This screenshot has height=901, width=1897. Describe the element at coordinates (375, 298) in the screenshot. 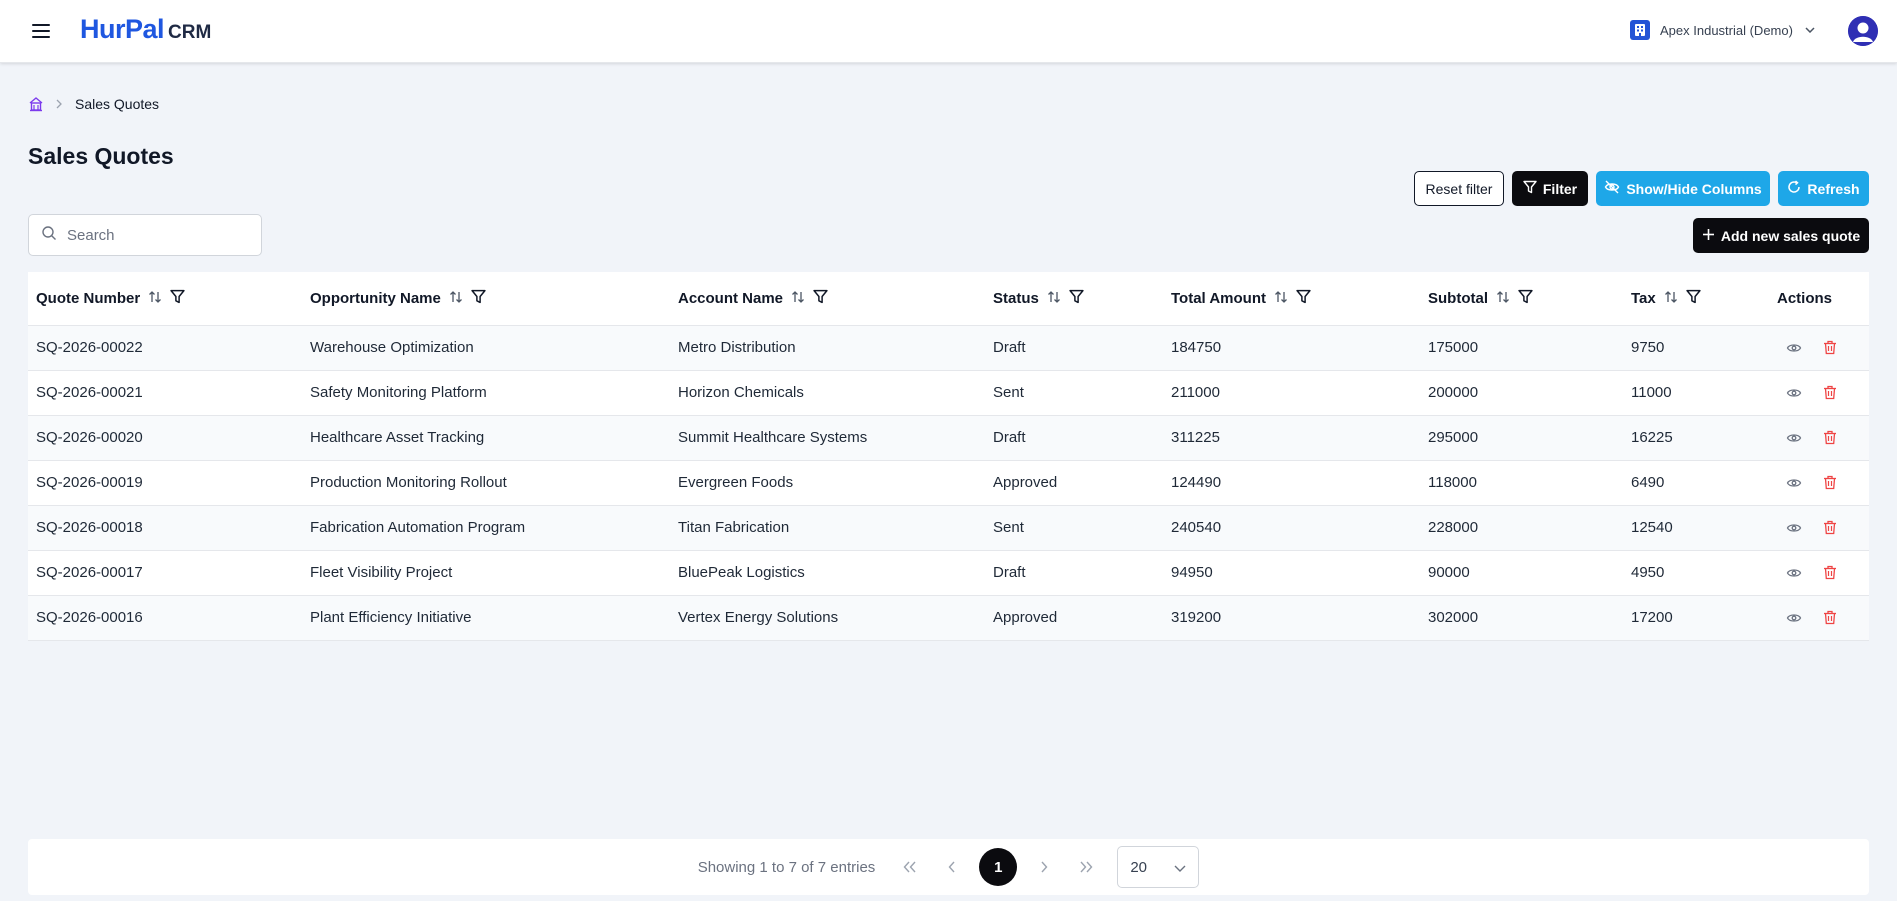

I see `column-header-label: Opportunity Name` at that location.